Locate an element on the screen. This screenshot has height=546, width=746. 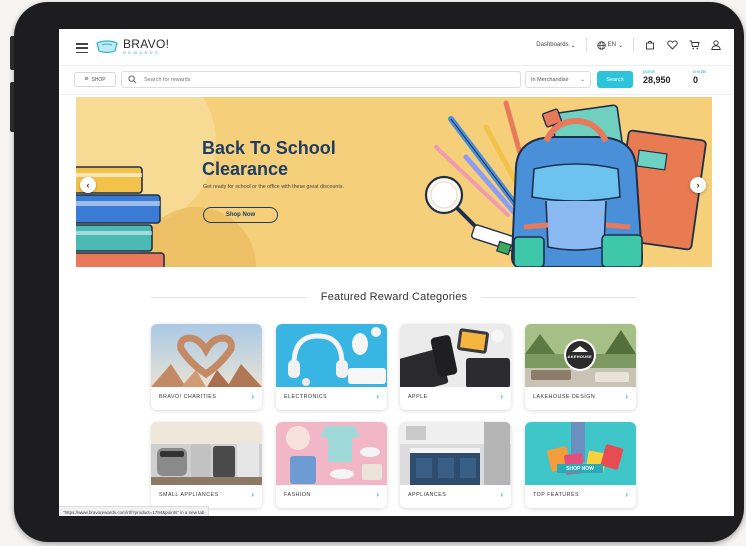
top-navigation-bar: BRAVO! REWARDS Dashboards ⌄ EN ⌄ is located at coordinates (396, 47).